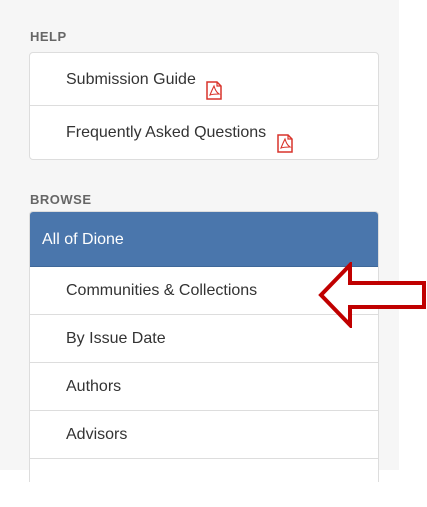 The width and height of the screenshot is (427, 507). I want to click on browse-item-authors: Authors, so click(204, 387).